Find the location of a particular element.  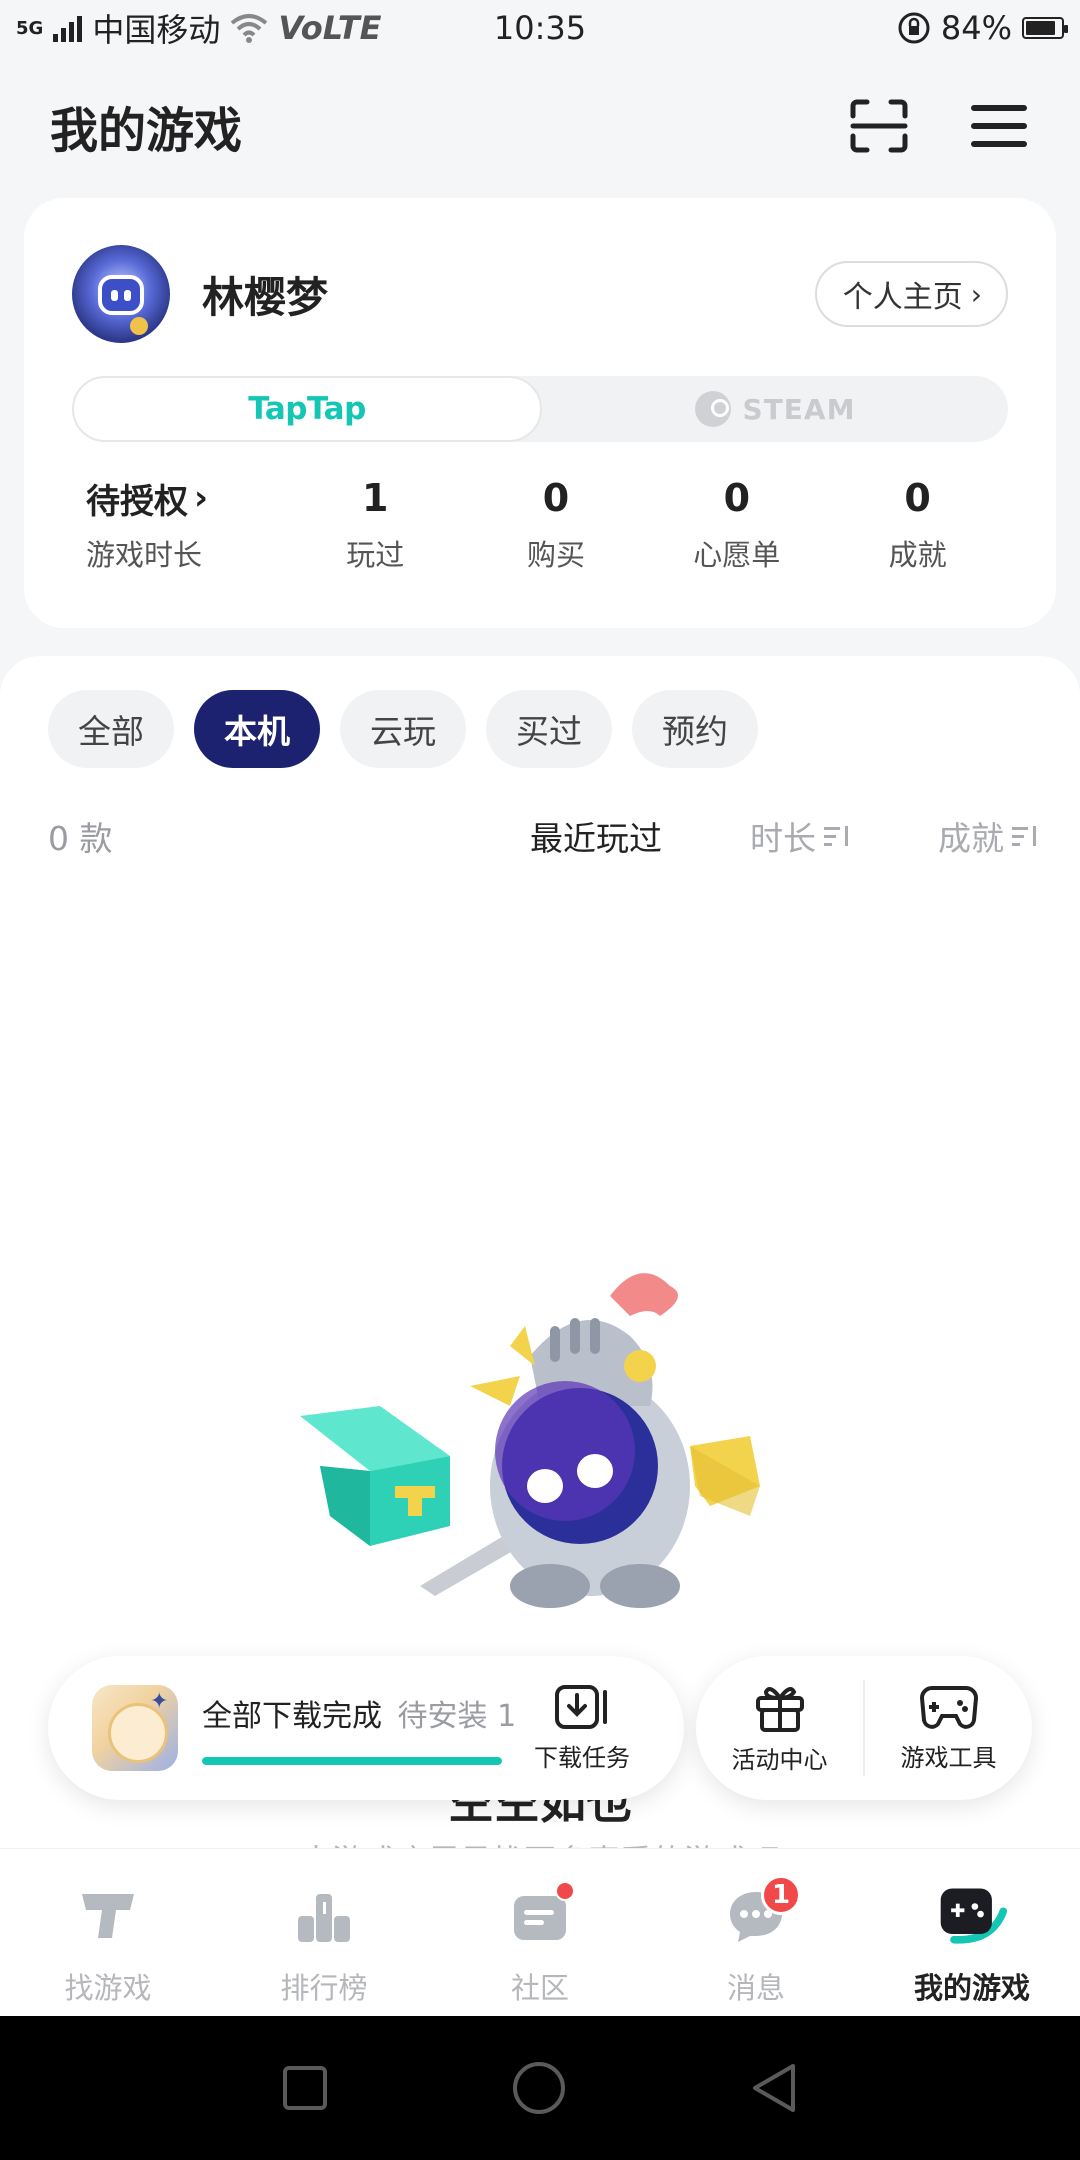

avatar-decoration is located at coordinates (139, 326).